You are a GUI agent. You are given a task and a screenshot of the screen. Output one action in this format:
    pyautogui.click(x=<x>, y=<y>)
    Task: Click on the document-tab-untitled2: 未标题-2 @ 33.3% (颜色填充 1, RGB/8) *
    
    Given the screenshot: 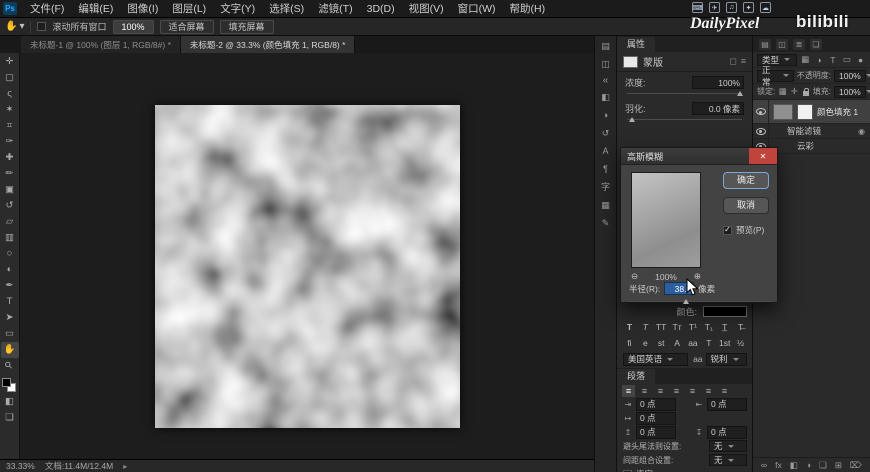 What is the action you would take?
    pyautogui.click(x=268, y=44)
    